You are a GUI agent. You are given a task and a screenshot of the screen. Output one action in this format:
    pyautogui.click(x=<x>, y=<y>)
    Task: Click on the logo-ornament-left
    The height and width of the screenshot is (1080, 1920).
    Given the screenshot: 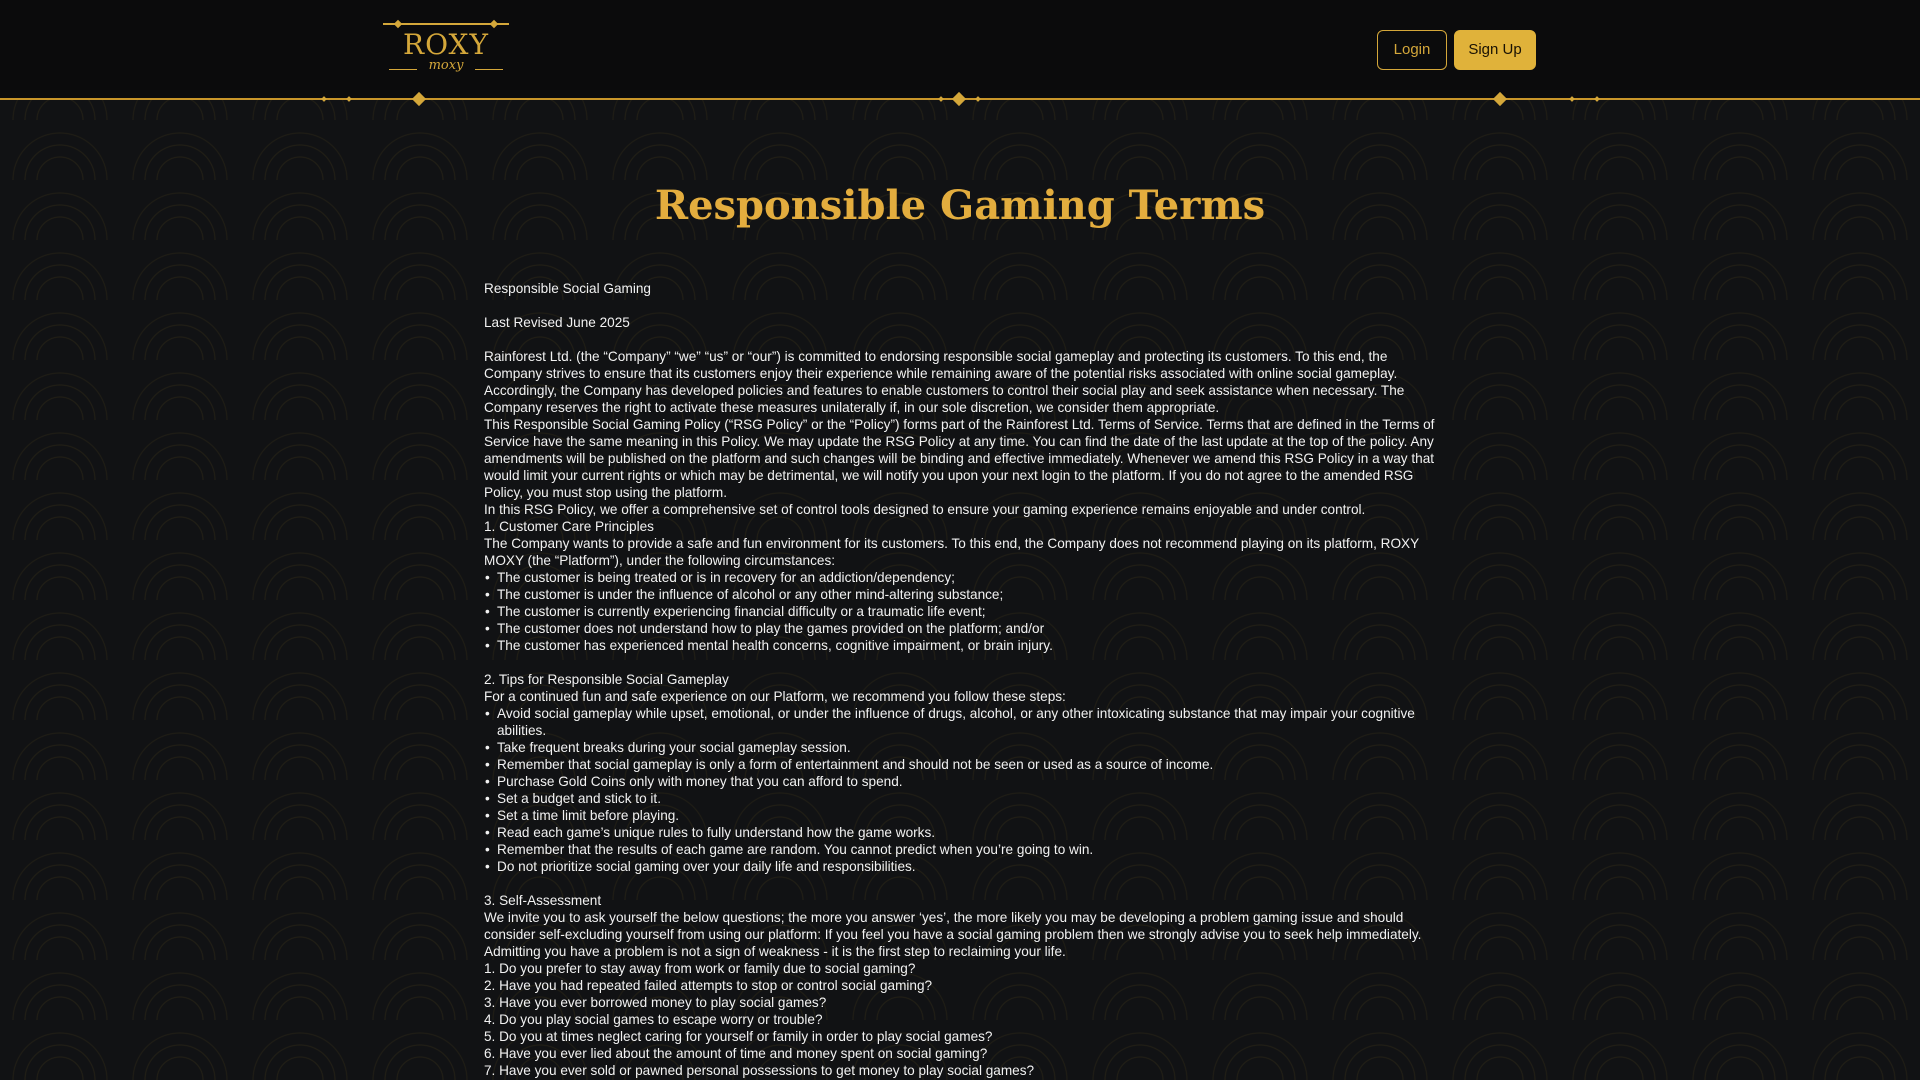 What is the action you would take?
    pyautogui.click(x=403, y=69)
    